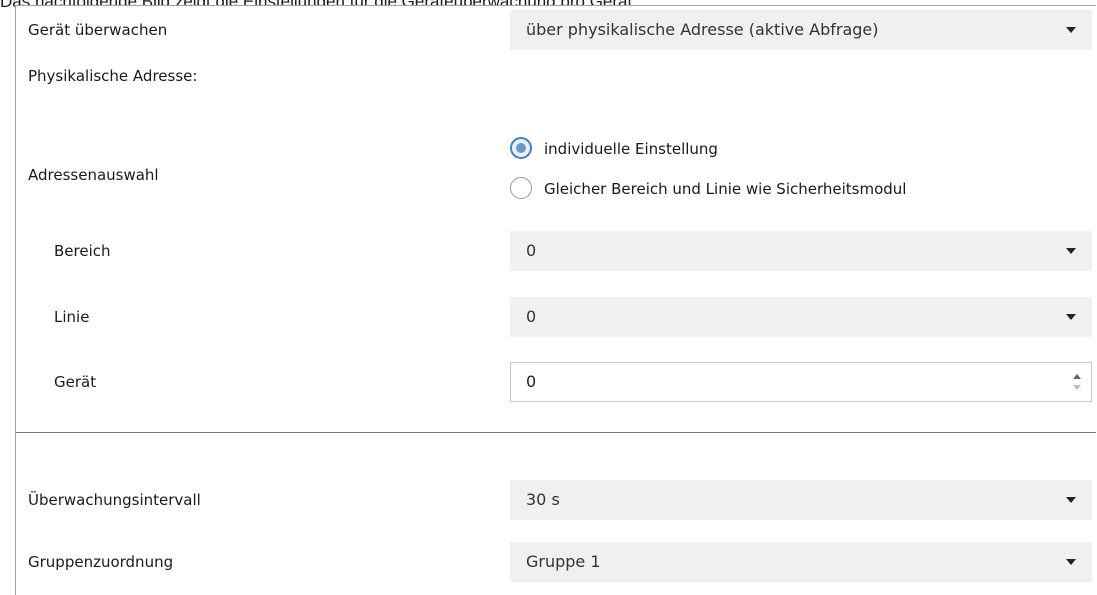 The image size is (1097, 595). I want to click on group-value: Gruppe 1, so click(563, 561).